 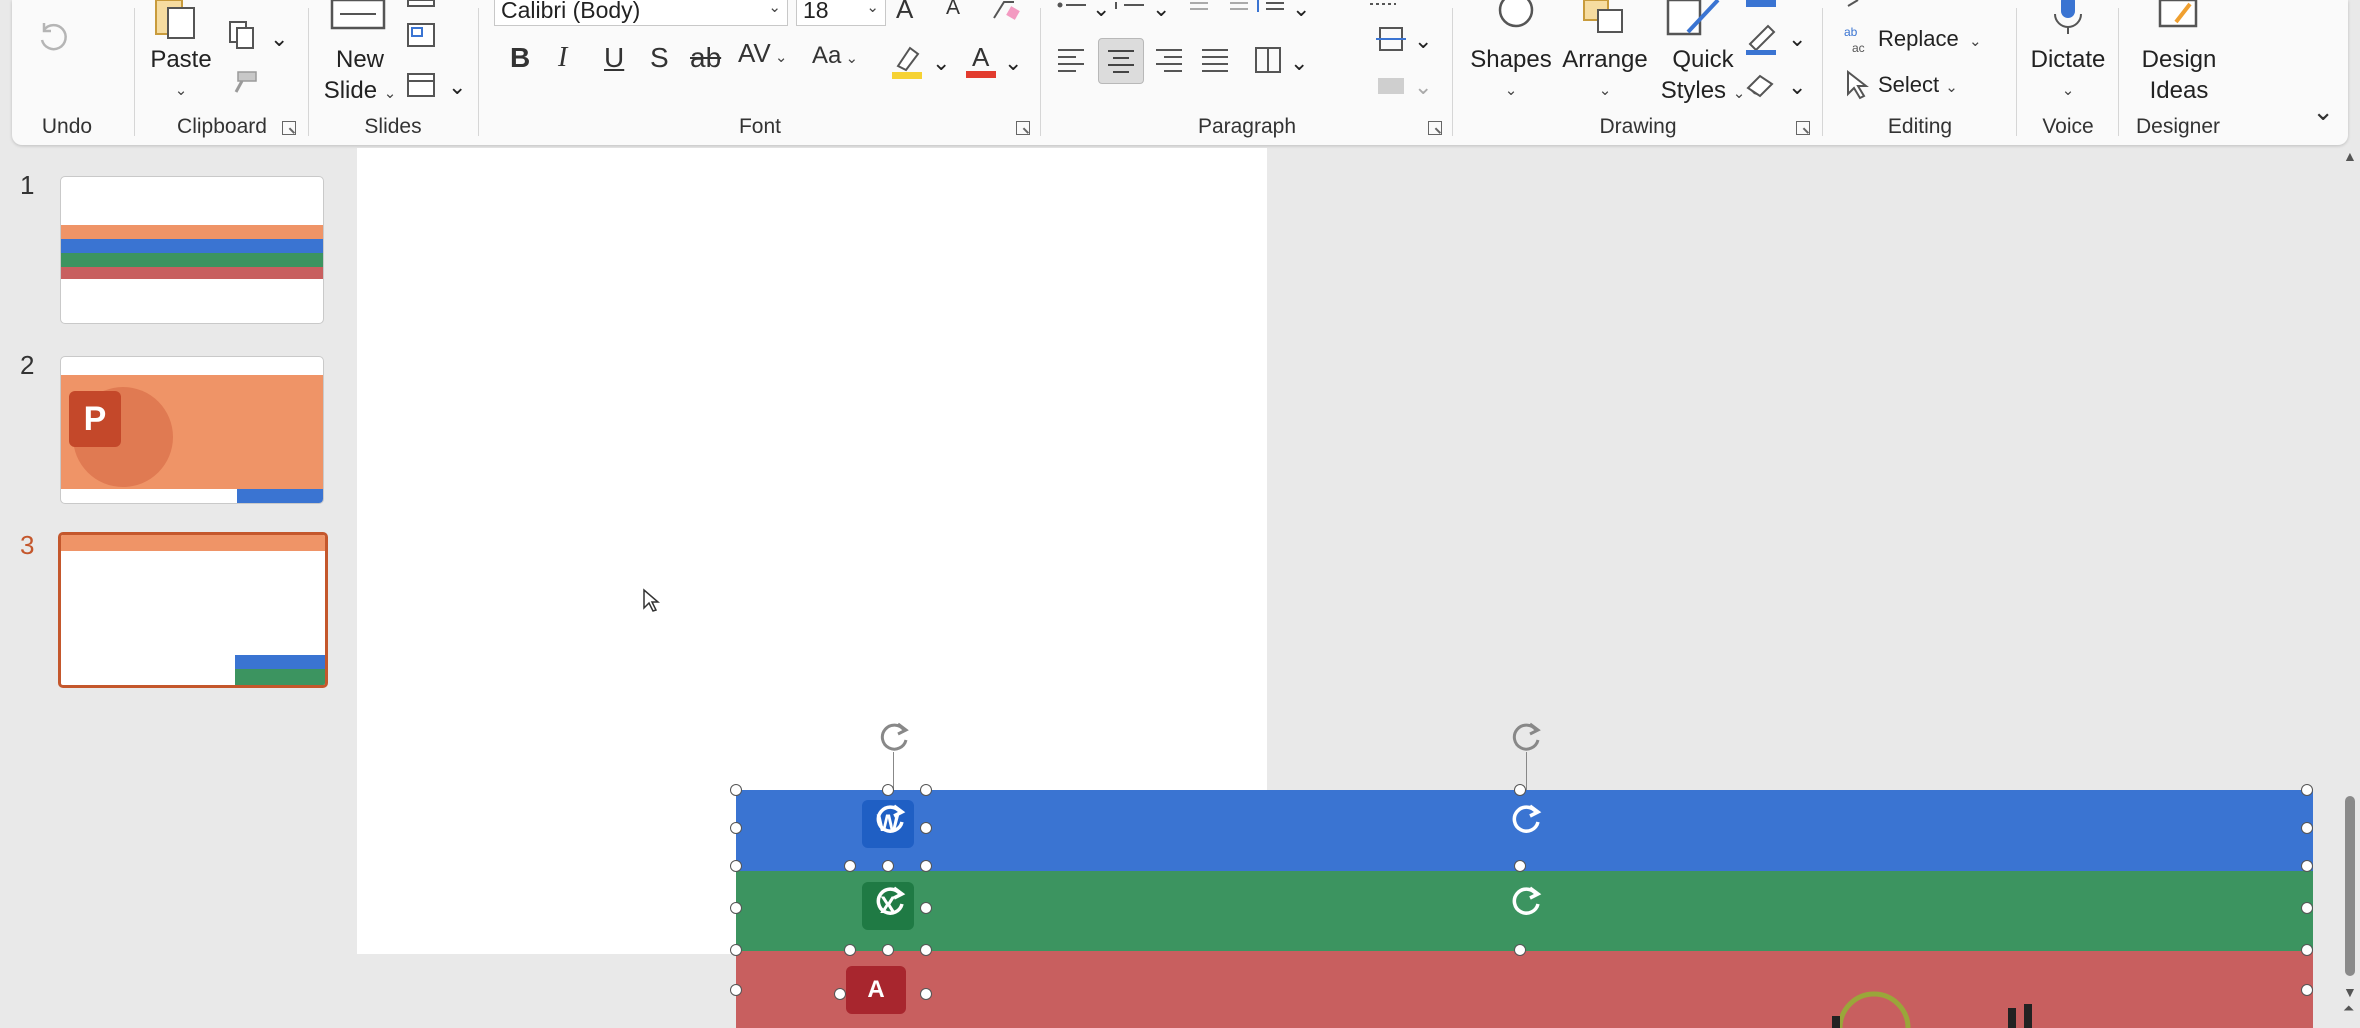 What do you see at coordinates (390, 93) in the screenshot?
I see `new-slide-dropdown-icon: ⌄` at bounding box center [390, 93].